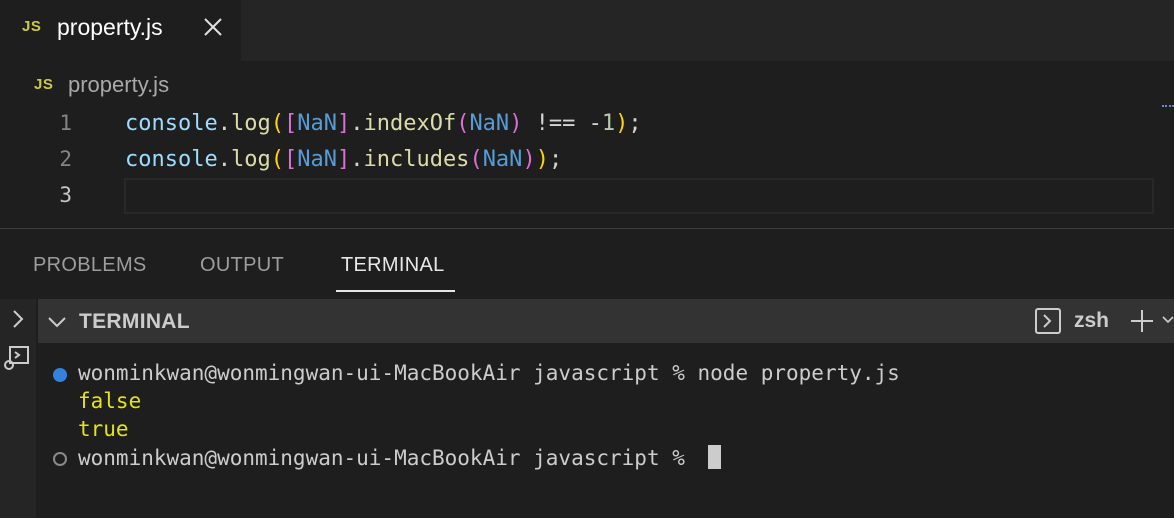  What do you see at coordinates (1091, 321) in the screenshot?
I see `shell-name: zsh` at bounding box center [1091, 321].